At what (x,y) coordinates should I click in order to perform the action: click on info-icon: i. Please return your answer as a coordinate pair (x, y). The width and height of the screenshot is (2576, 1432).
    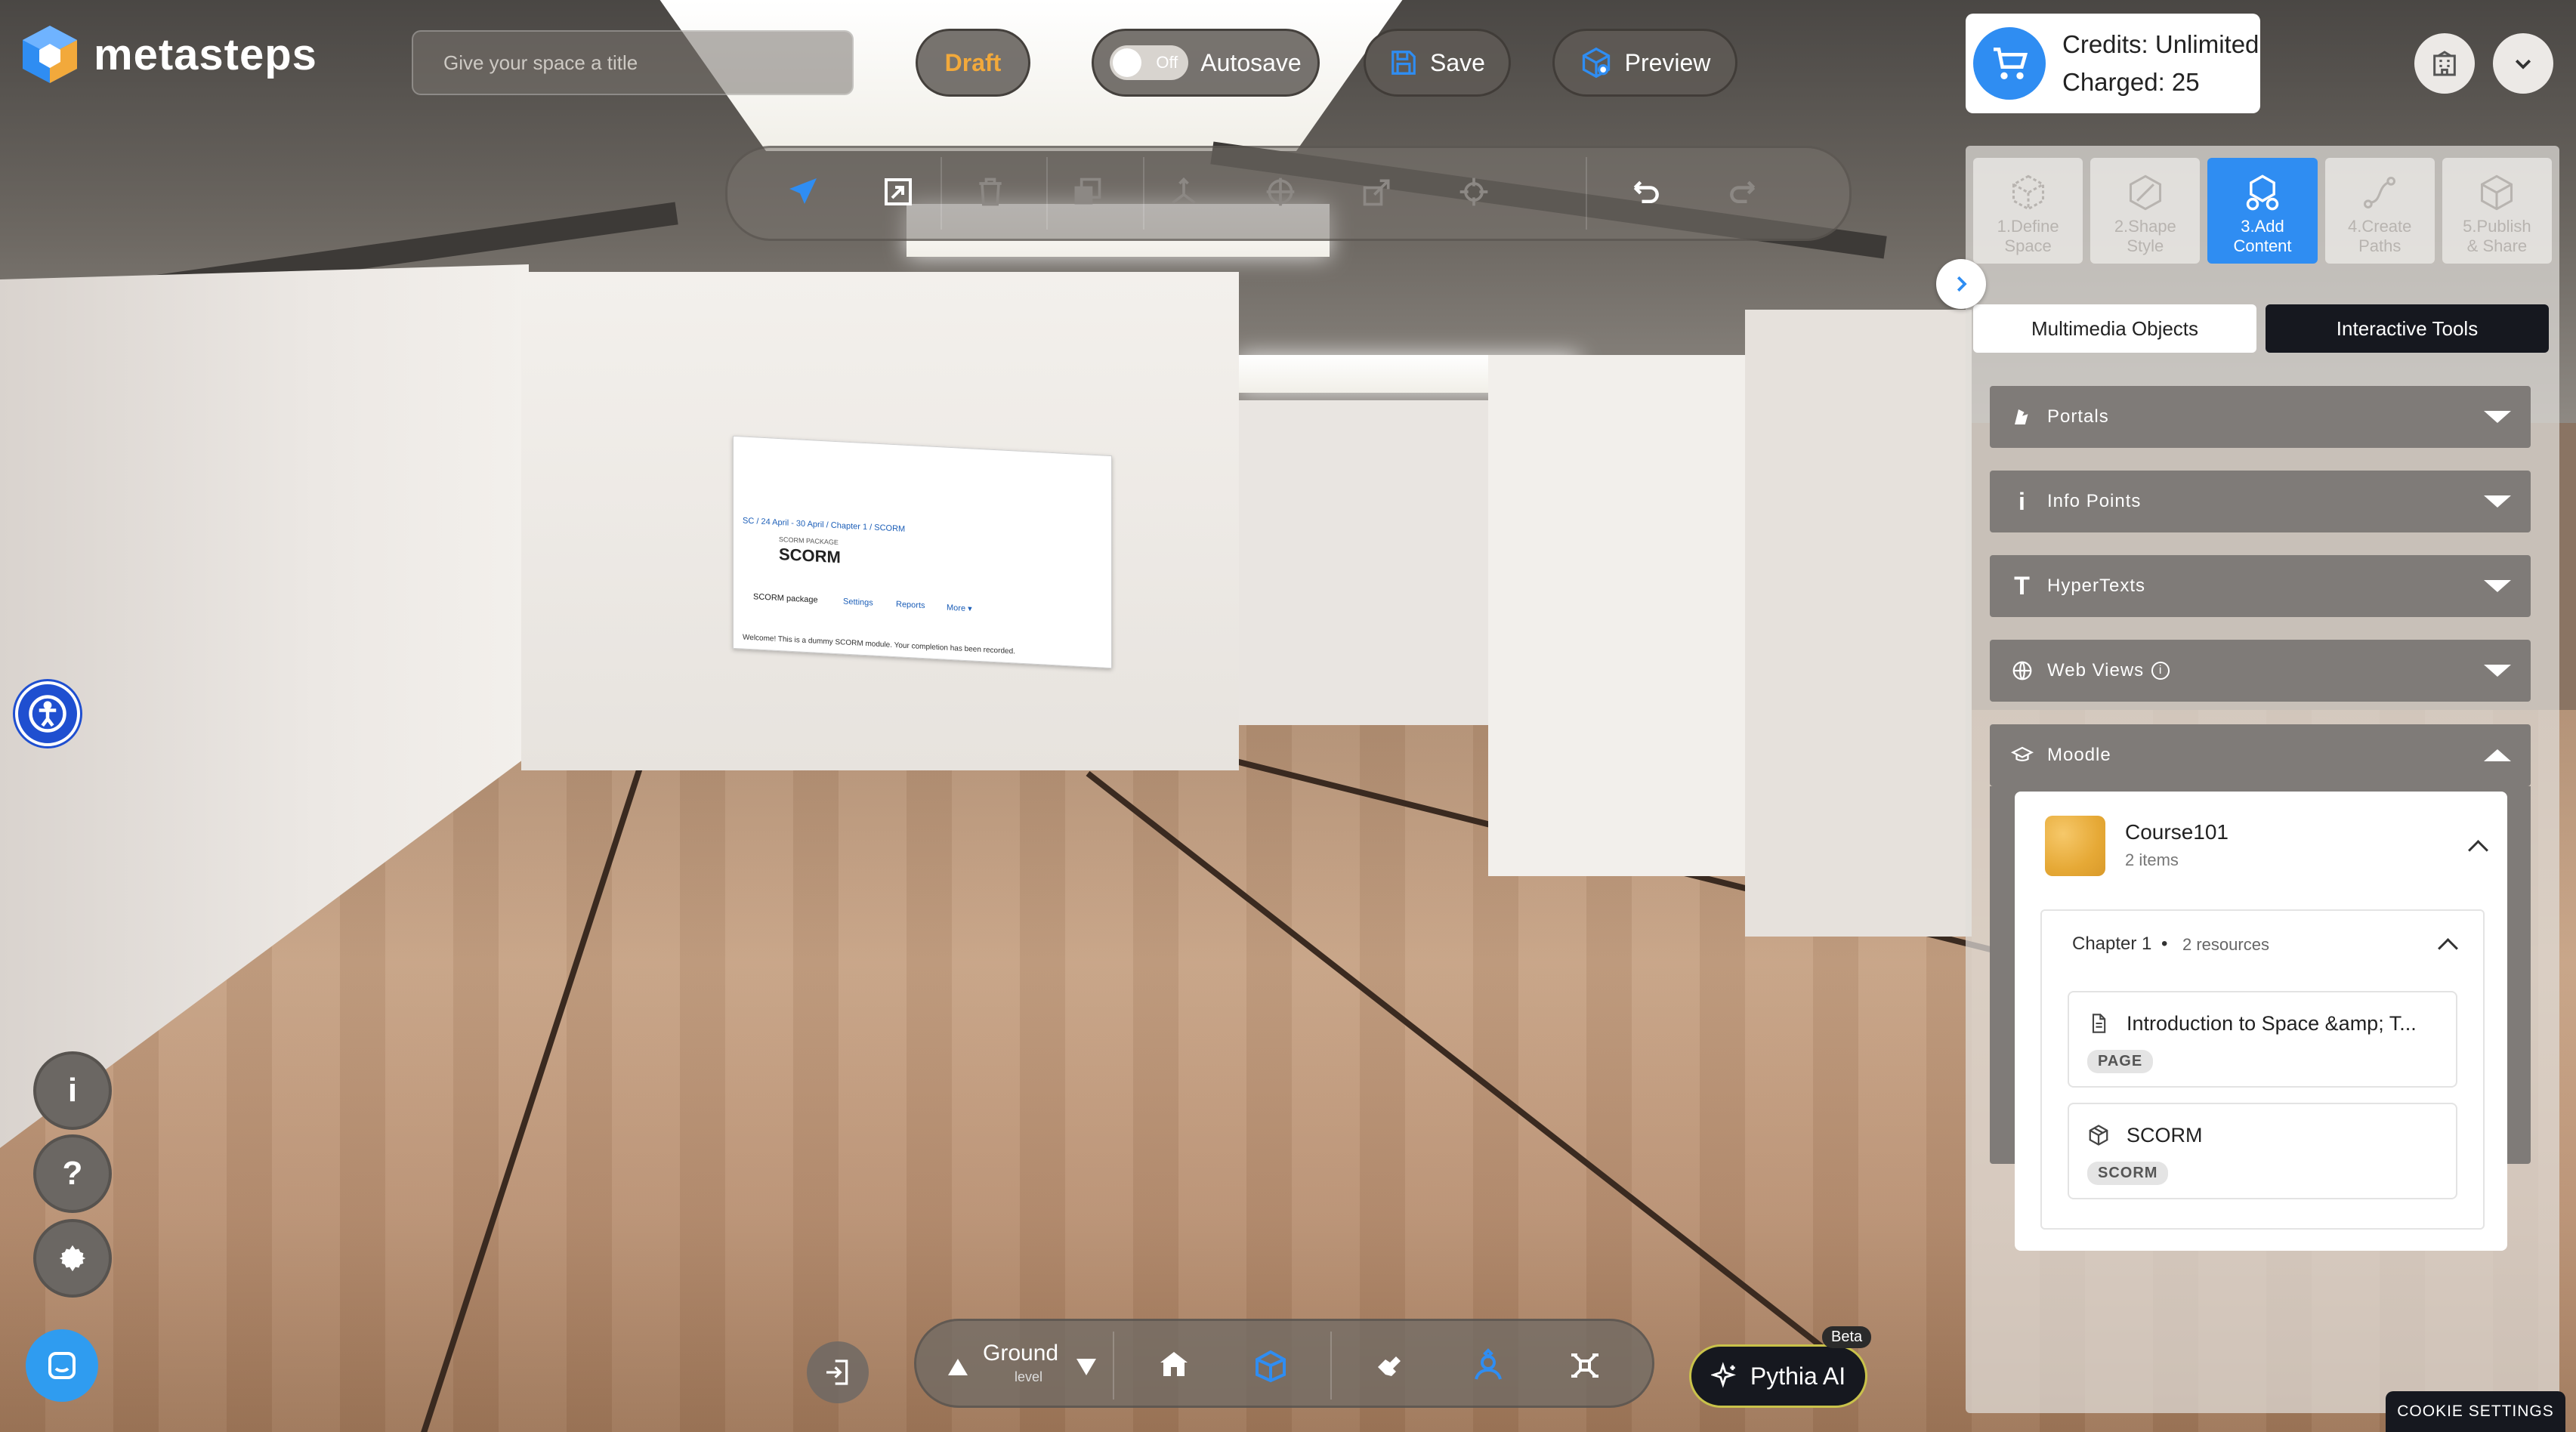
    Looking at the image, I should click on (2022, 501).